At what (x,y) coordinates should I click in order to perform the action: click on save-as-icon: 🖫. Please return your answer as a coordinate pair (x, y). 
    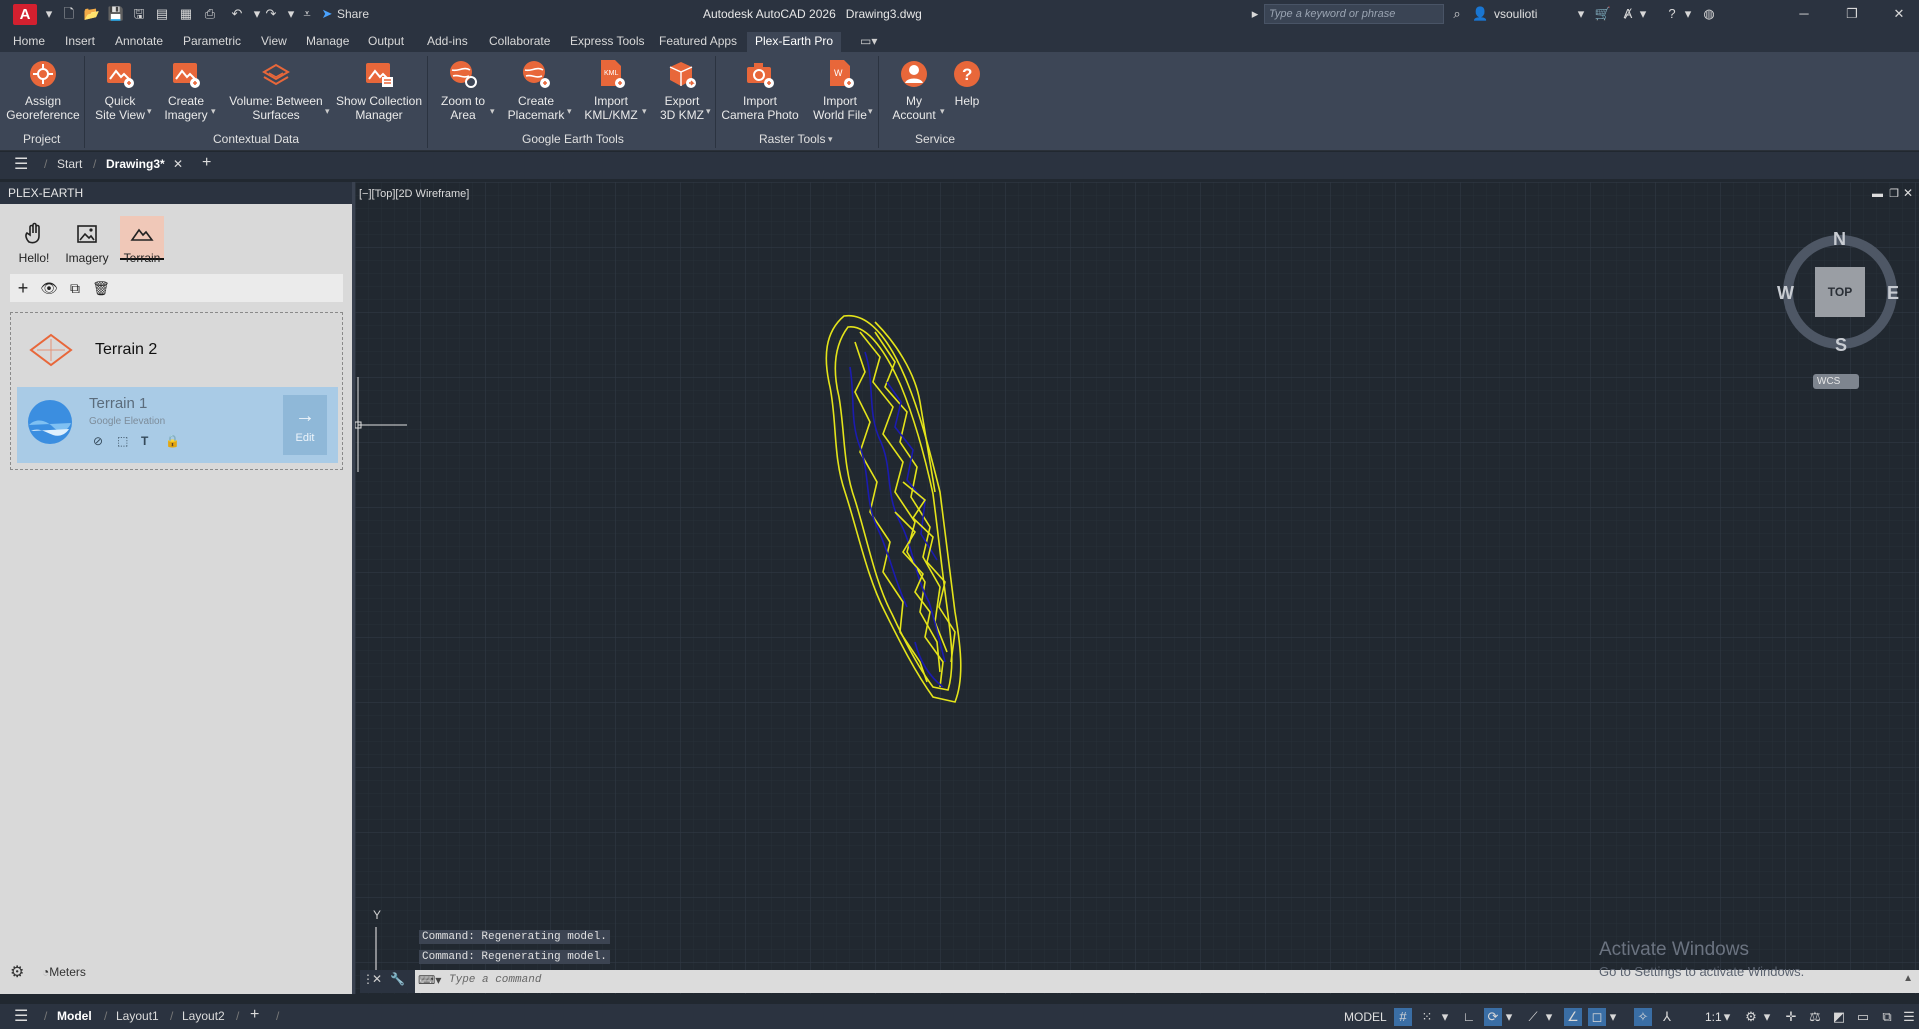
    Looking at the image, I should click on (139, 14).